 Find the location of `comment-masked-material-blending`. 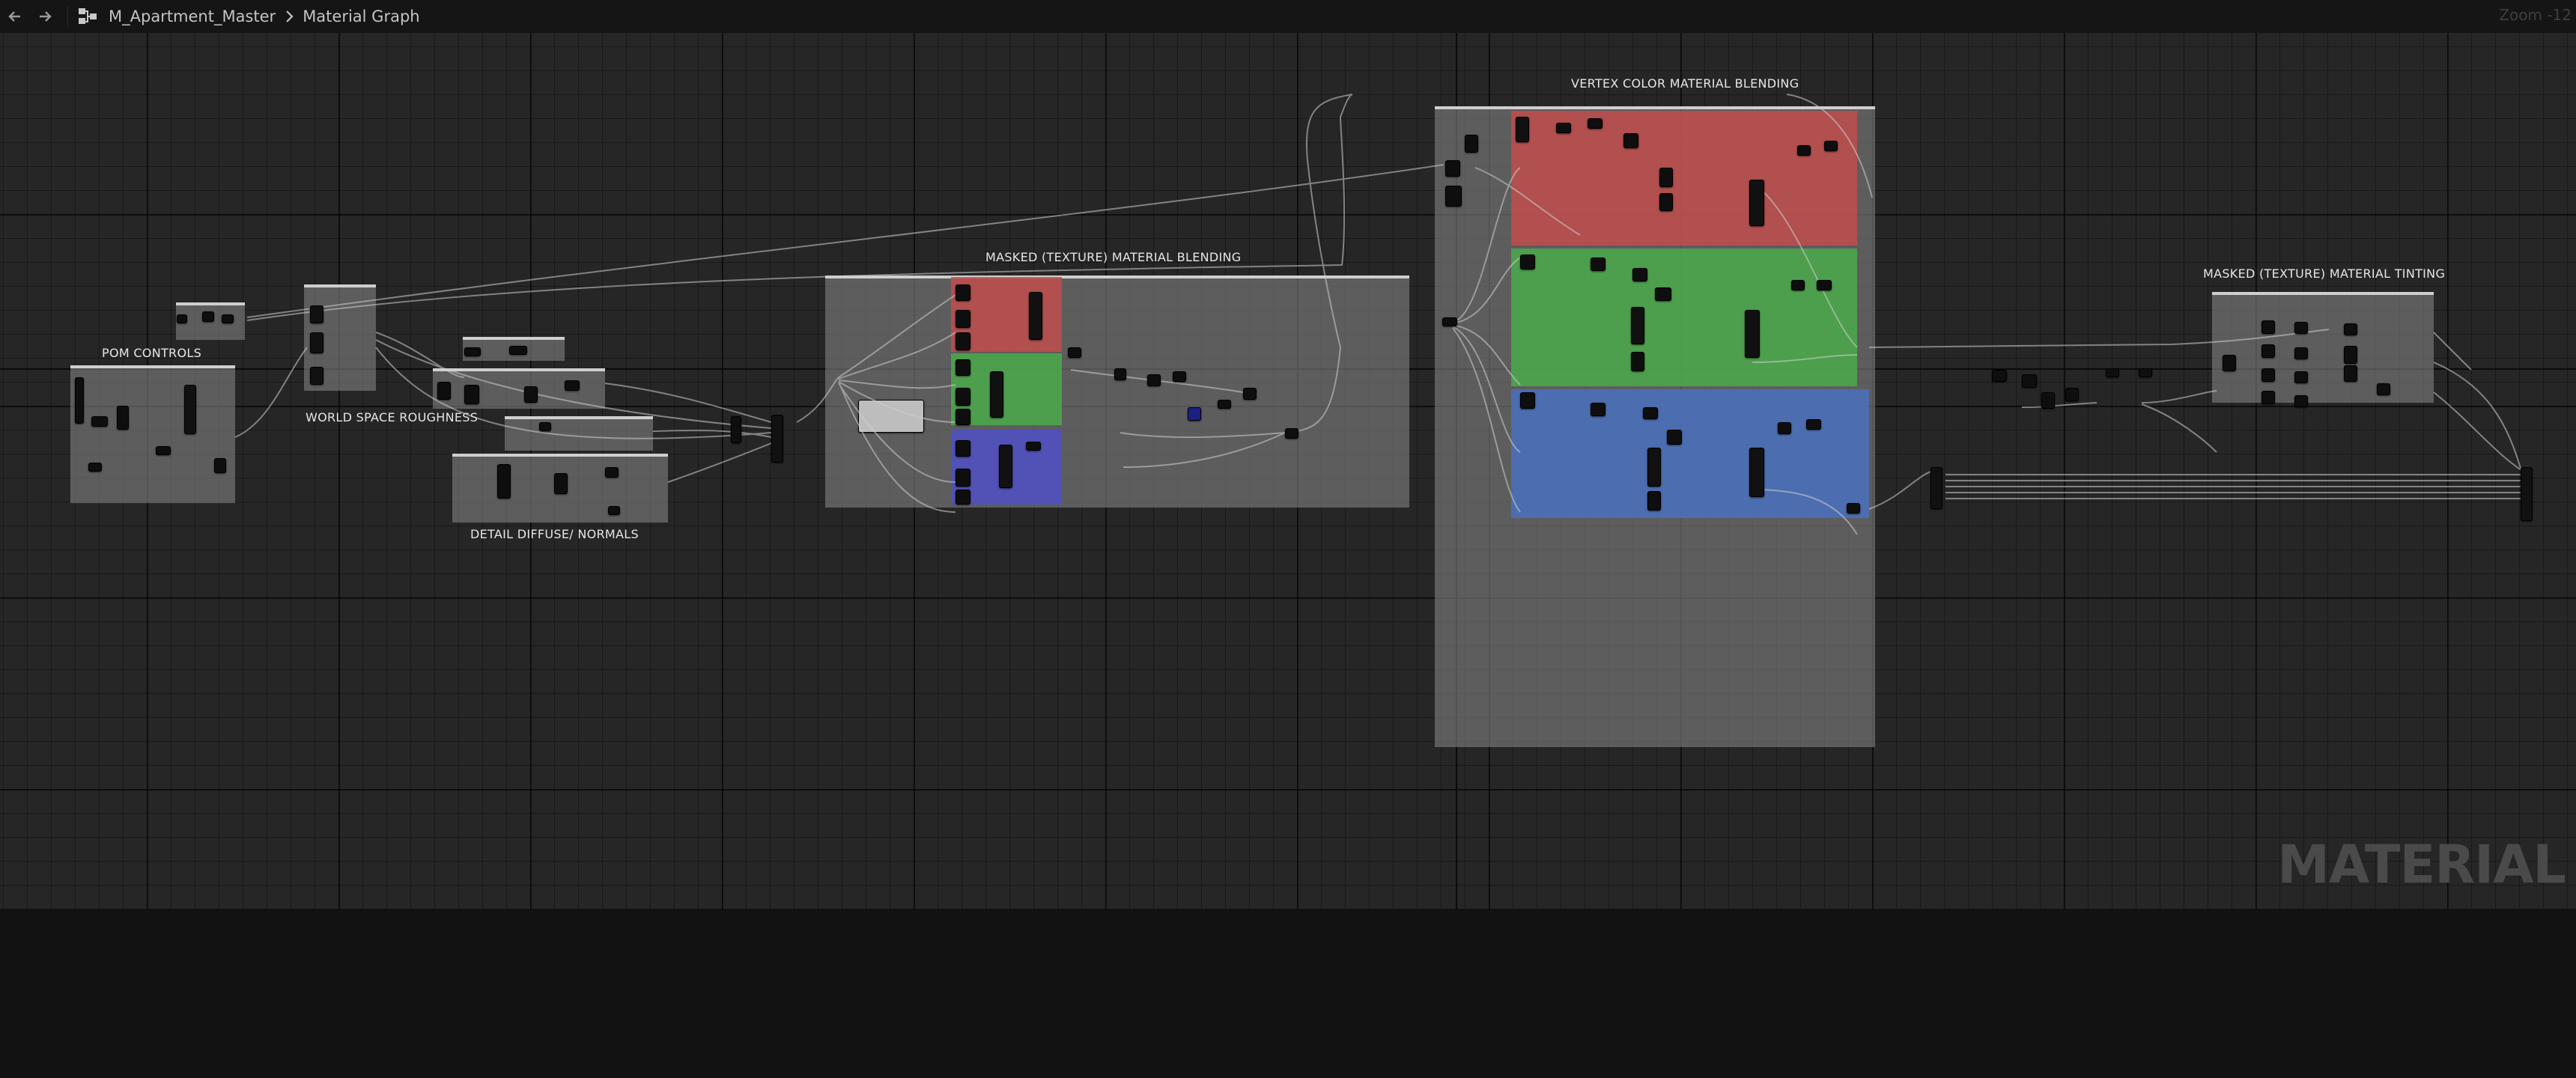

comment-masked-material-blending is located at coordinates (1117, 391).